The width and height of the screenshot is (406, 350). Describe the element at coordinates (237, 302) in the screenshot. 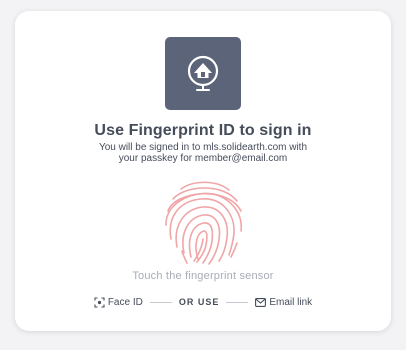

I see `divider-right` at that location.